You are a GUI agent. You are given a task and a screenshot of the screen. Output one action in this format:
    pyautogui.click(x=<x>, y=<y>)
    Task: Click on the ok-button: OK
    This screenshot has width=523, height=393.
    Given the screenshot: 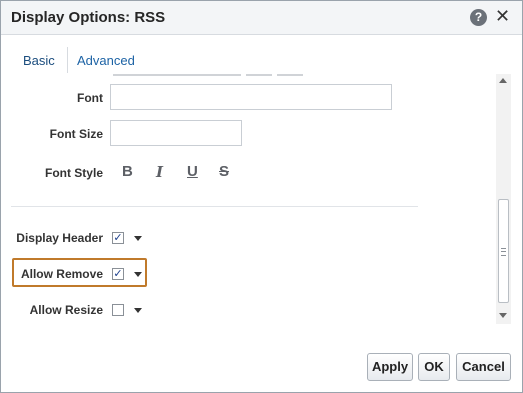 What is the action you would take?
    pyautogui.click(x=434, y=367)
    